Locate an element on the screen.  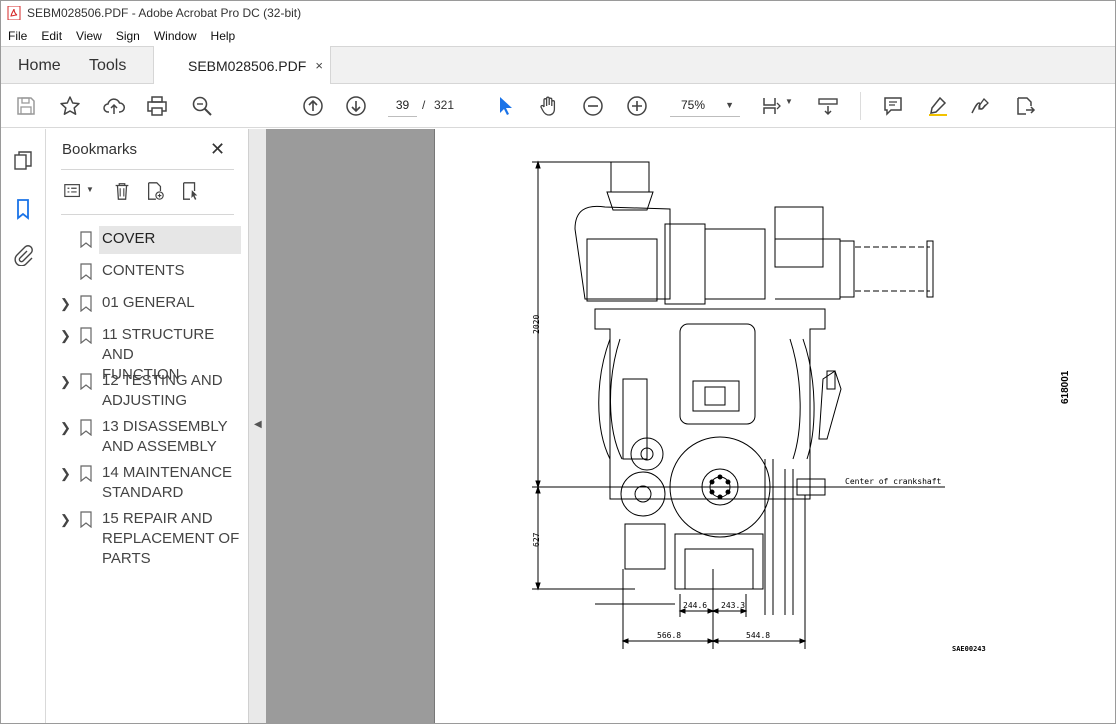
find-zoom-icon is located at coordinates (202, 106).